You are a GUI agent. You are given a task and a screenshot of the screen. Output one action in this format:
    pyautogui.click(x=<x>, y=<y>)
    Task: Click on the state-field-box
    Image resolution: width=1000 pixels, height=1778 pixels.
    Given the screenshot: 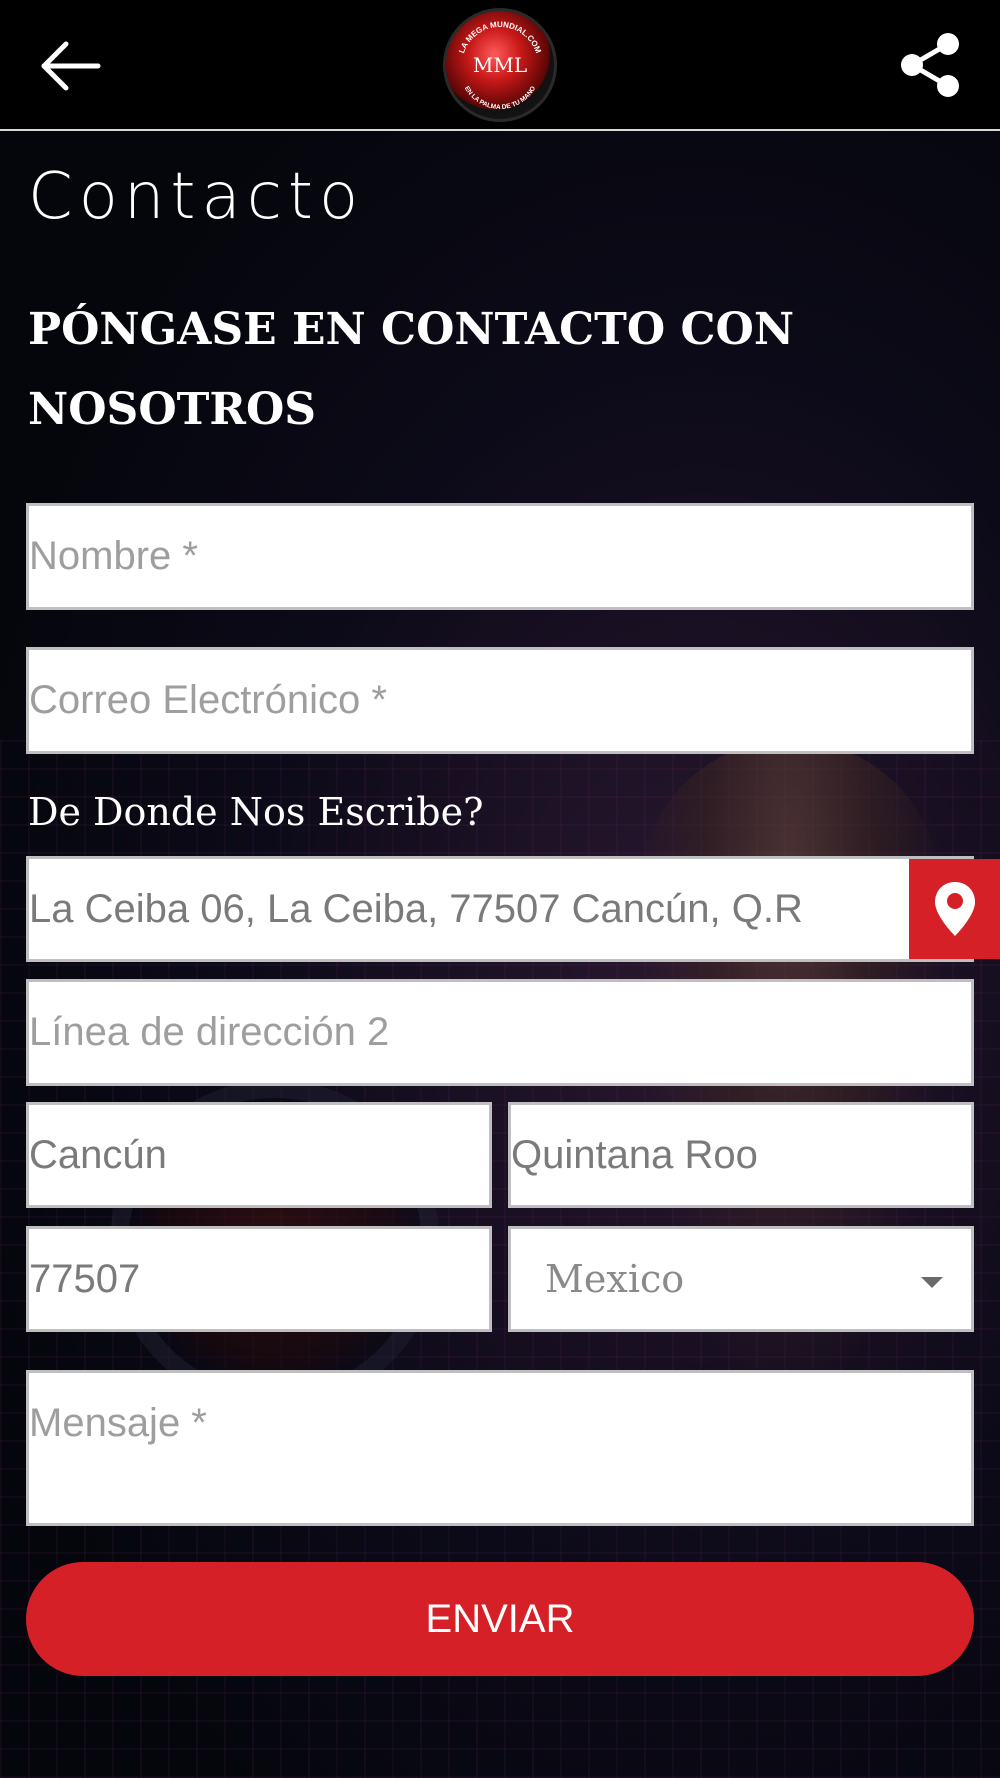 What is the action you would take?
    pyautogui.click(x=741, y=1155)
    